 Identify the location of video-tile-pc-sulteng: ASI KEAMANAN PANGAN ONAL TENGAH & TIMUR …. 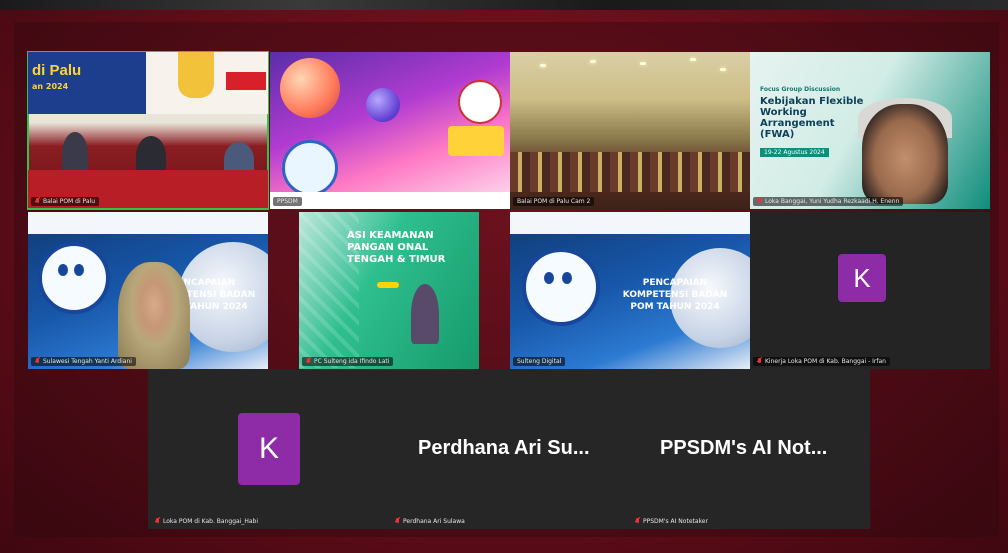
(389, 290).